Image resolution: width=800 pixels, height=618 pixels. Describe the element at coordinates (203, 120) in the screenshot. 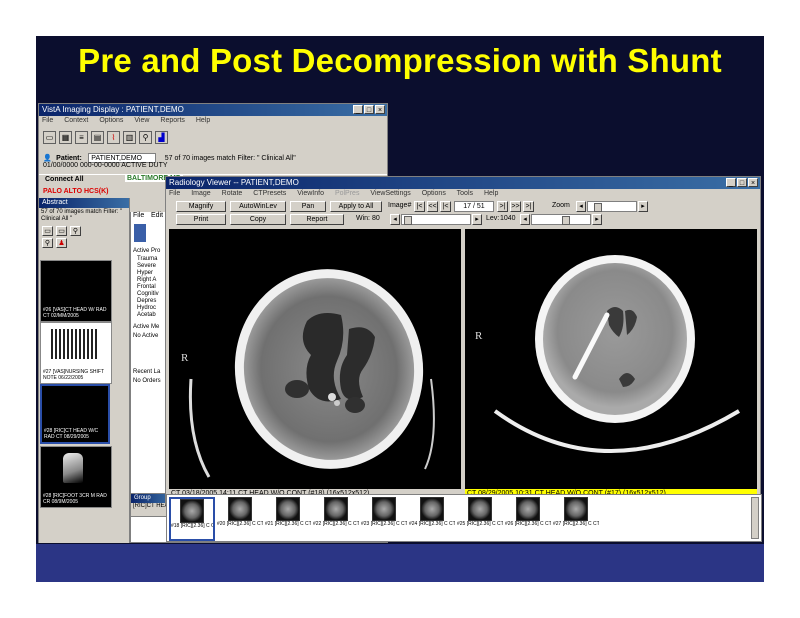

I see `menu-help: Help` at that location.